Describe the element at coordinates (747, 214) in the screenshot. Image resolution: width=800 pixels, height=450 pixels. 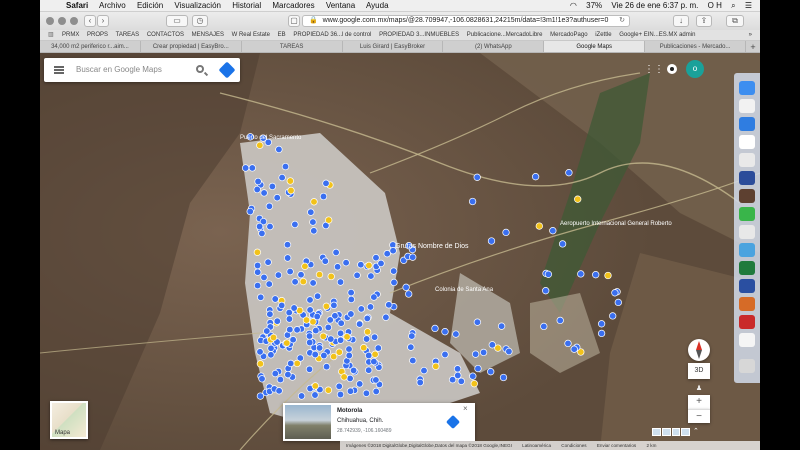
I see `facetime-icon` at that location.